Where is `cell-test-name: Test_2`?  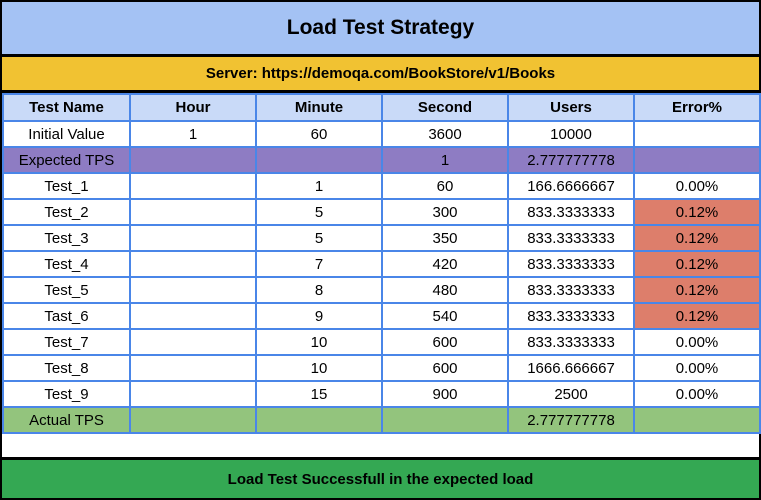 cell-test-name: Test_2 is located at coordinates (66, 212).